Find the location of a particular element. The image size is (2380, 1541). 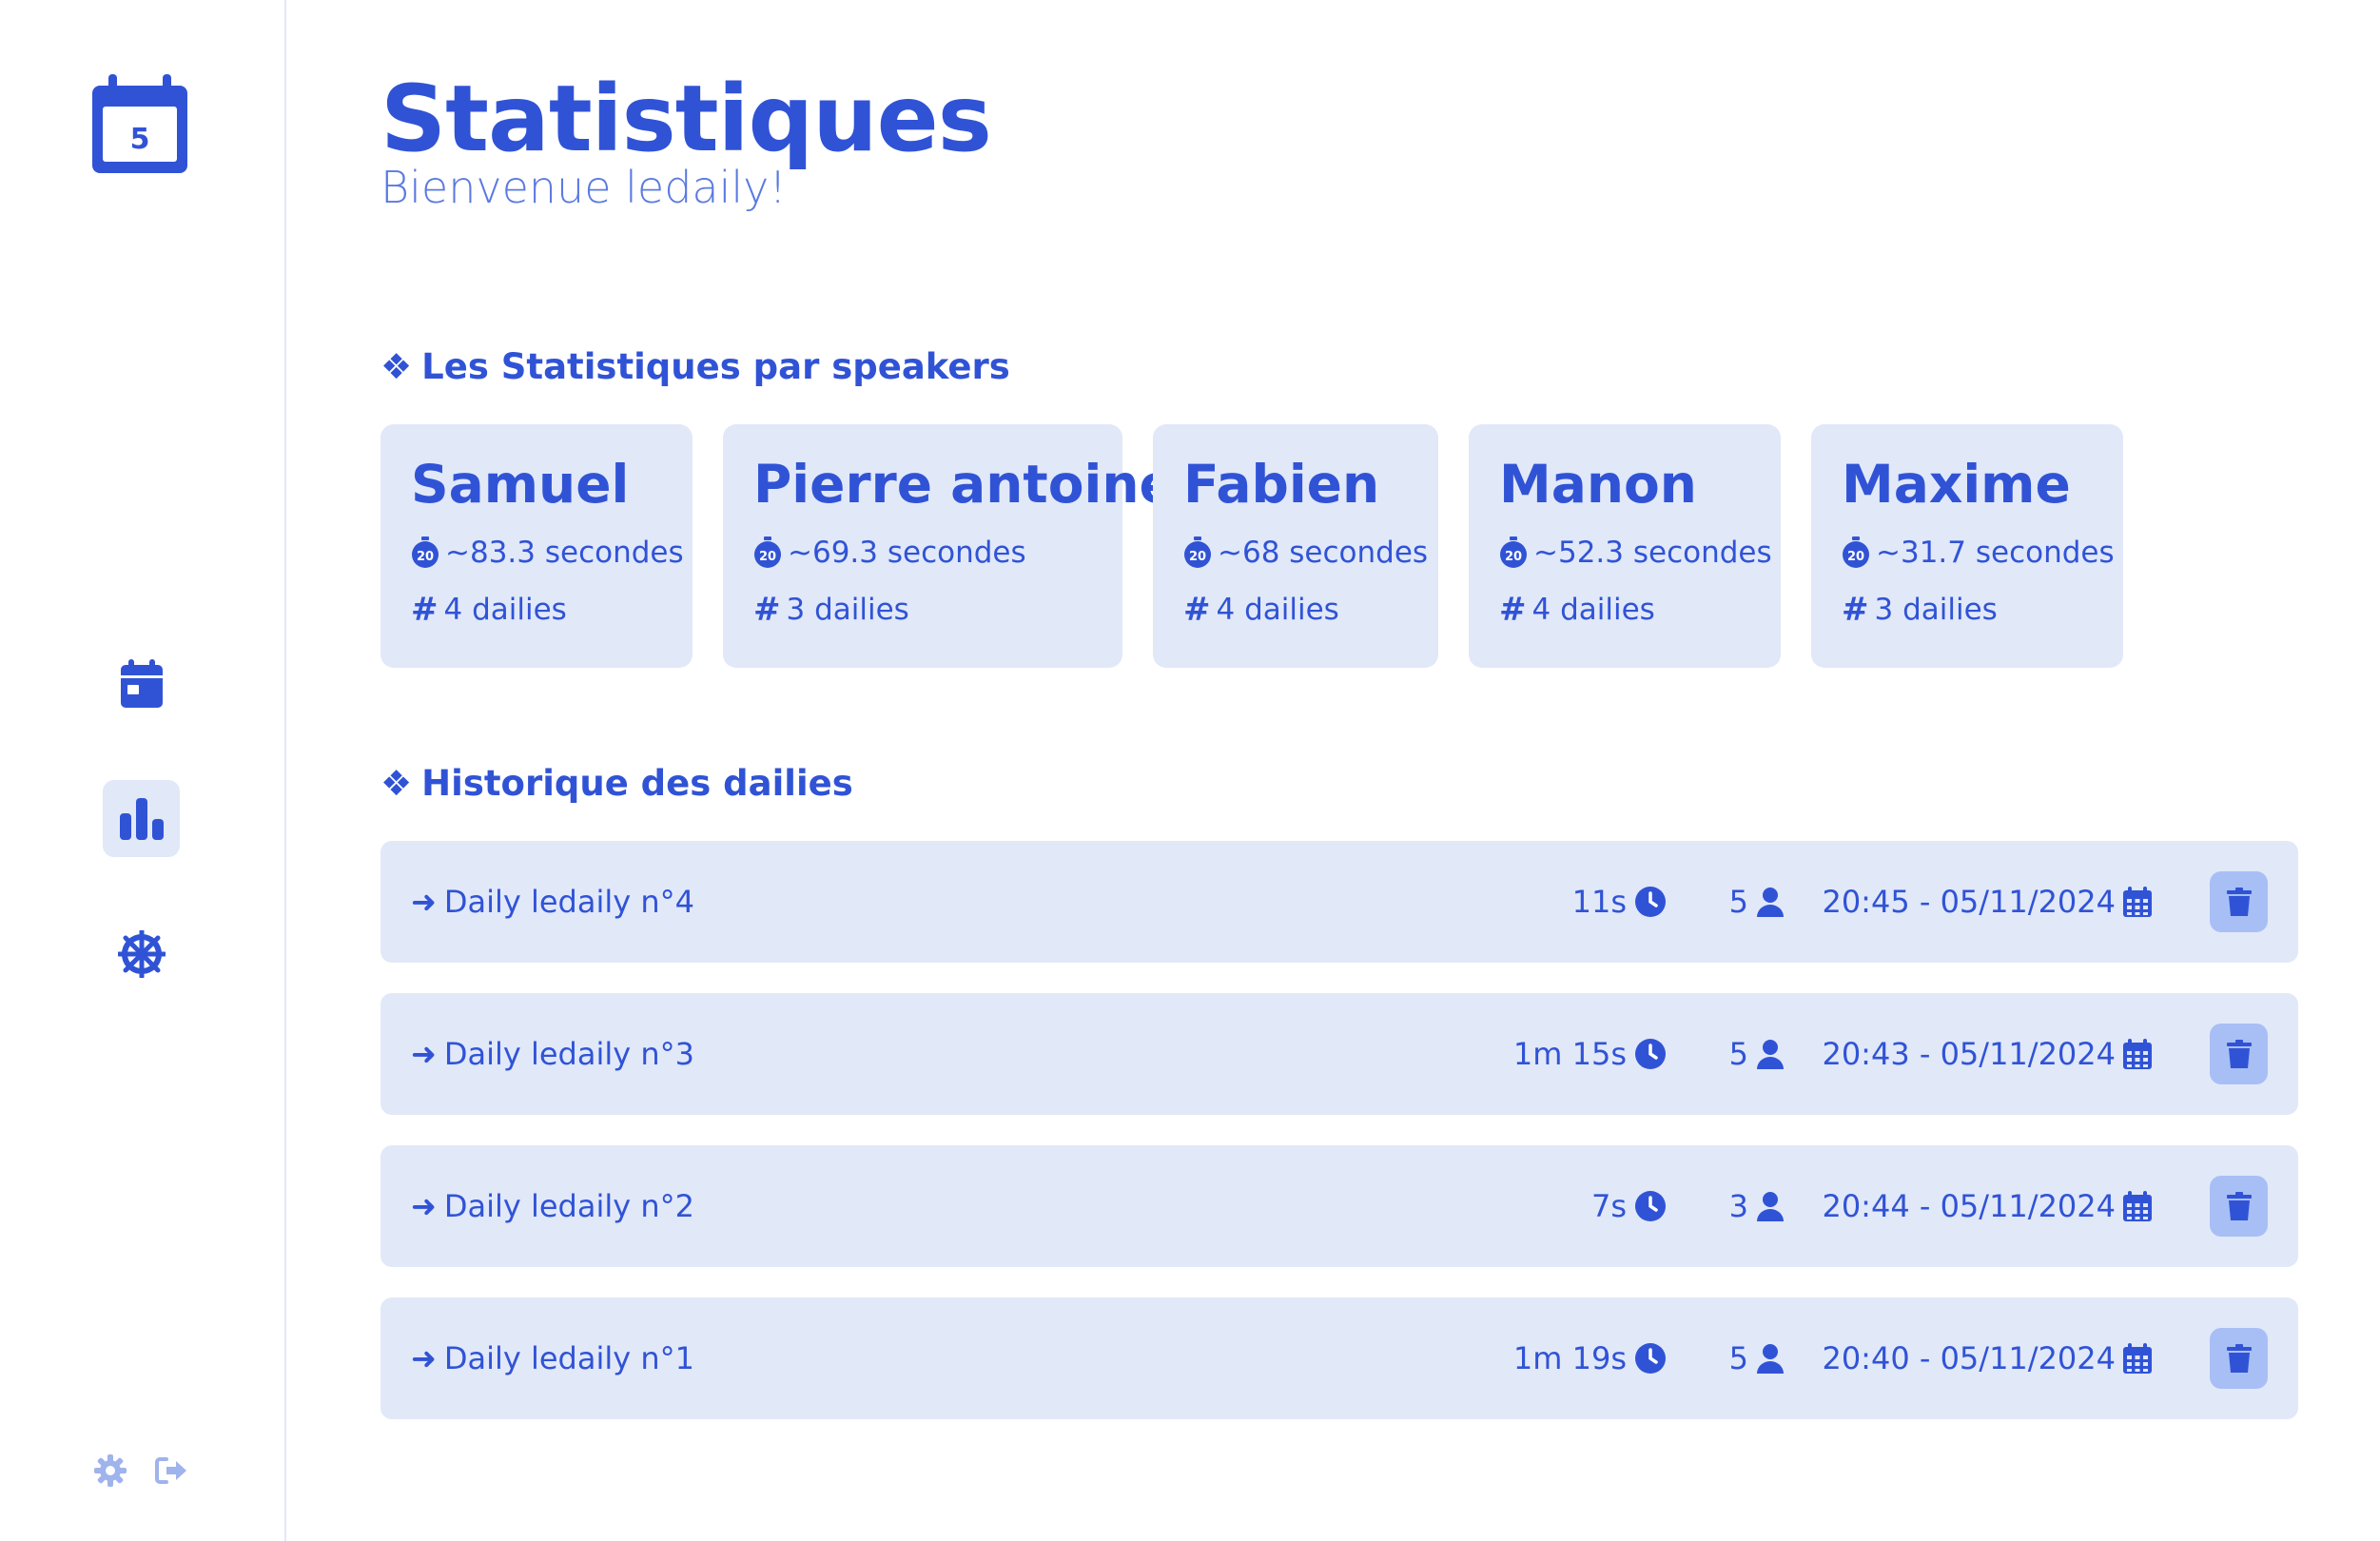

participants-value: 3 is located at coordinates (1738, 1206).